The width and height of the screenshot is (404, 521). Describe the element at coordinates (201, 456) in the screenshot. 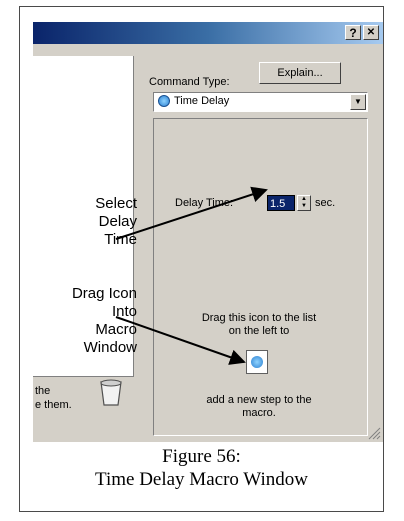

I see `caption-line-1: Figure 56:` at that location.